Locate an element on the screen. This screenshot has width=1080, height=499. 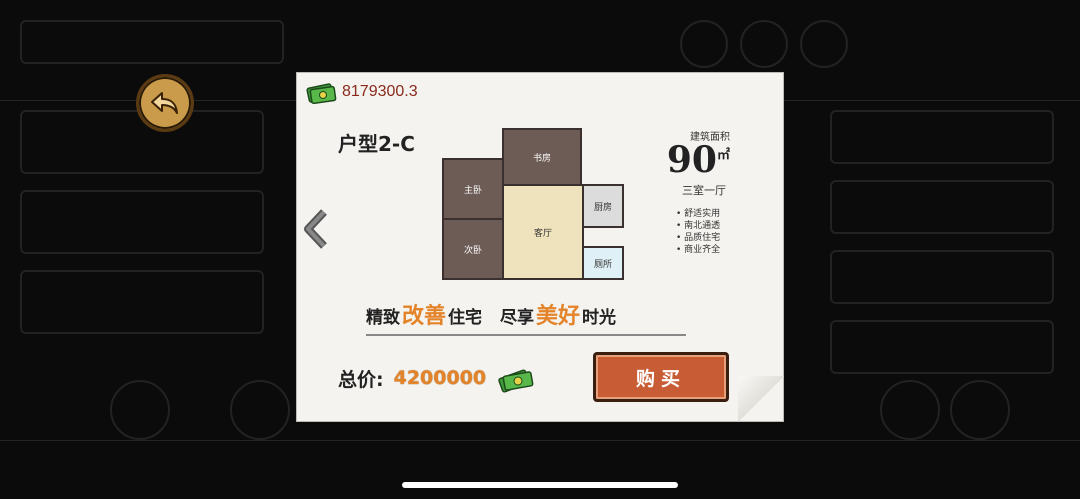
back-arrow-icon is located at coordinates (164, 103).